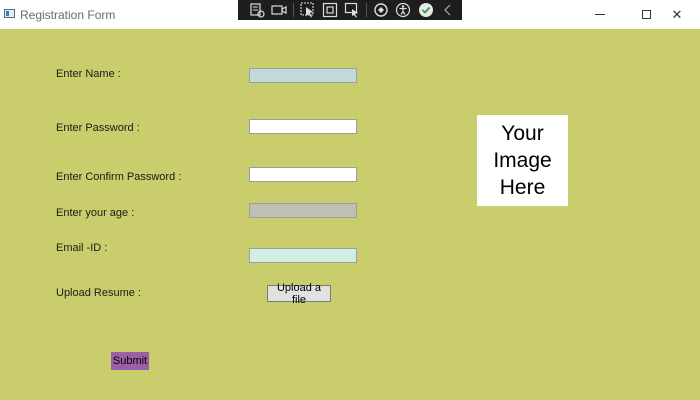  I want to click on display-layout-adorners-icon, so click(329, 10).